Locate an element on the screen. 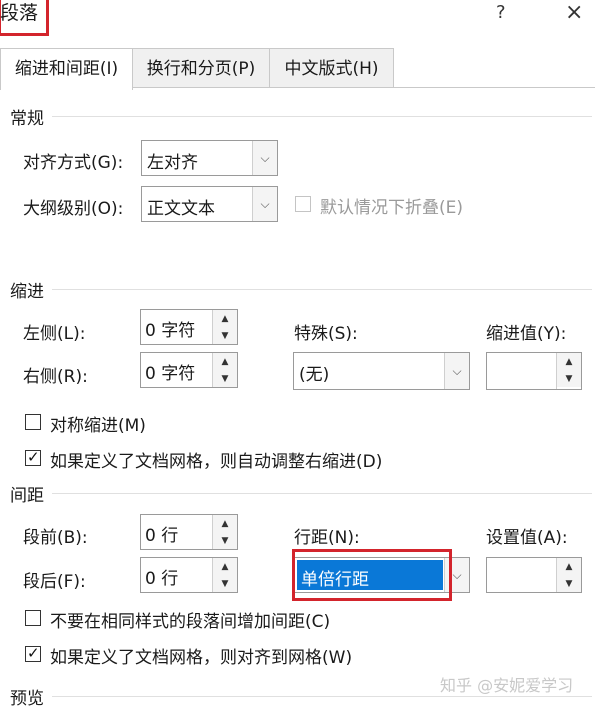 The image size is (595, 709). spacing-at-label: 设置值(A): is located at coordinates (527, 538).